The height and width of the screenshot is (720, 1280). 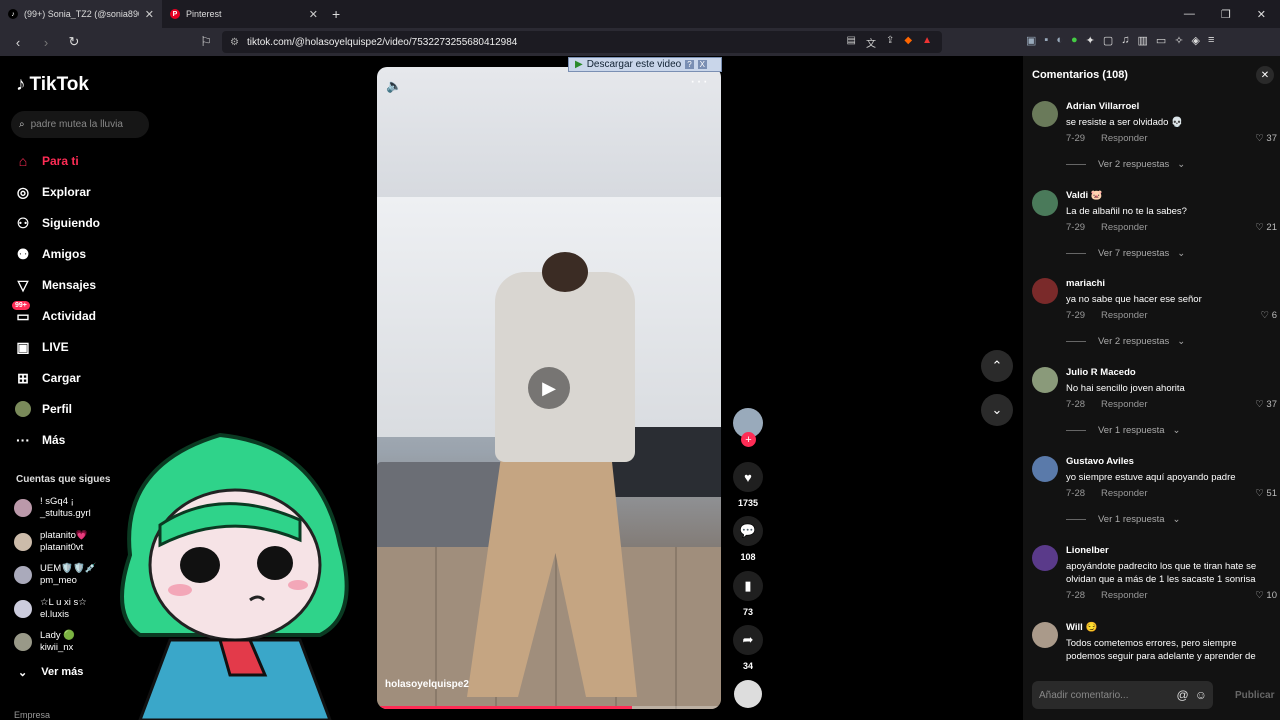 What do you see at coordinates (394, 86) in the screenshot?
I see `volume-icon: 🔈` at bounding box center [394, 86].